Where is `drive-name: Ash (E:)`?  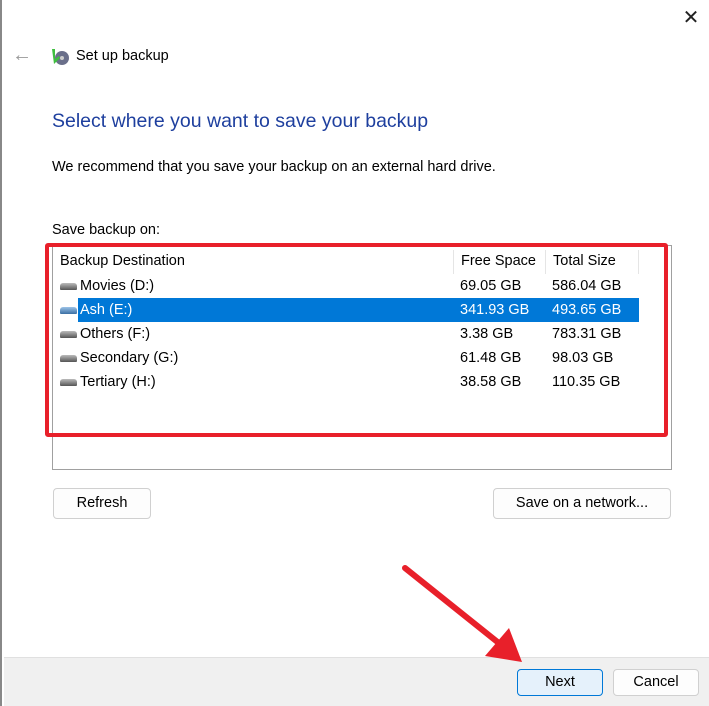 drive-name: Ash (E:) is located at coordinates (106, 310).